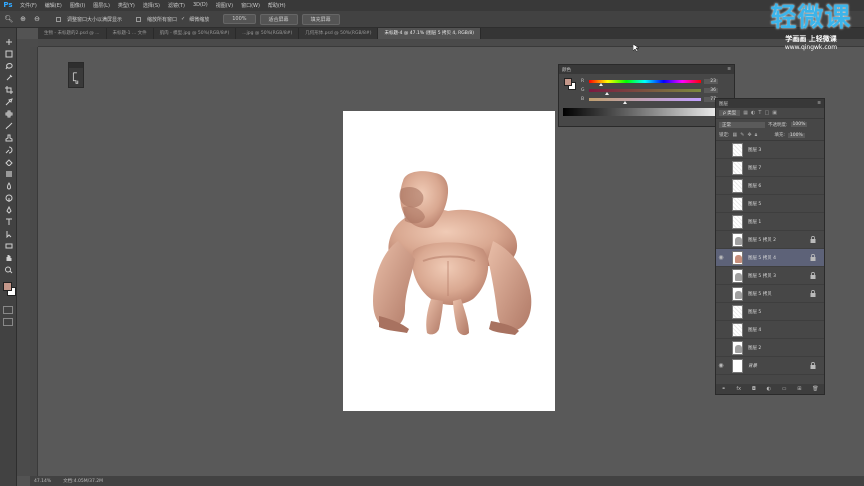 The width and height of the screenshot is (864, 486). Describe the element at coordinates (762, 258) in the screenshot. I see `layer-name: 图层 5 拷贝 4` at that location.